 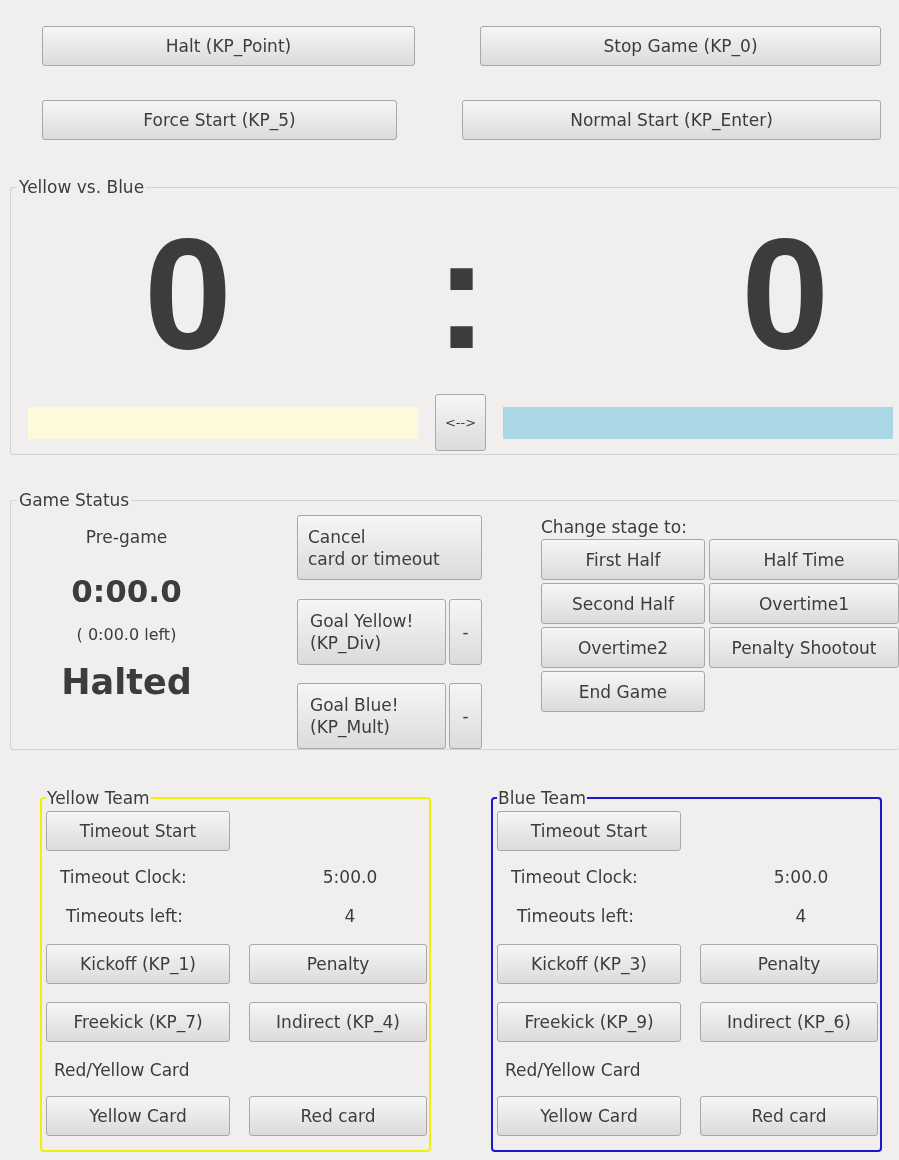 What do you see at coordinates (371, 632) in the screenshot?
I see `goal-button: Goal Yellow! (KP_Div)` at bounding box center [371, 632].